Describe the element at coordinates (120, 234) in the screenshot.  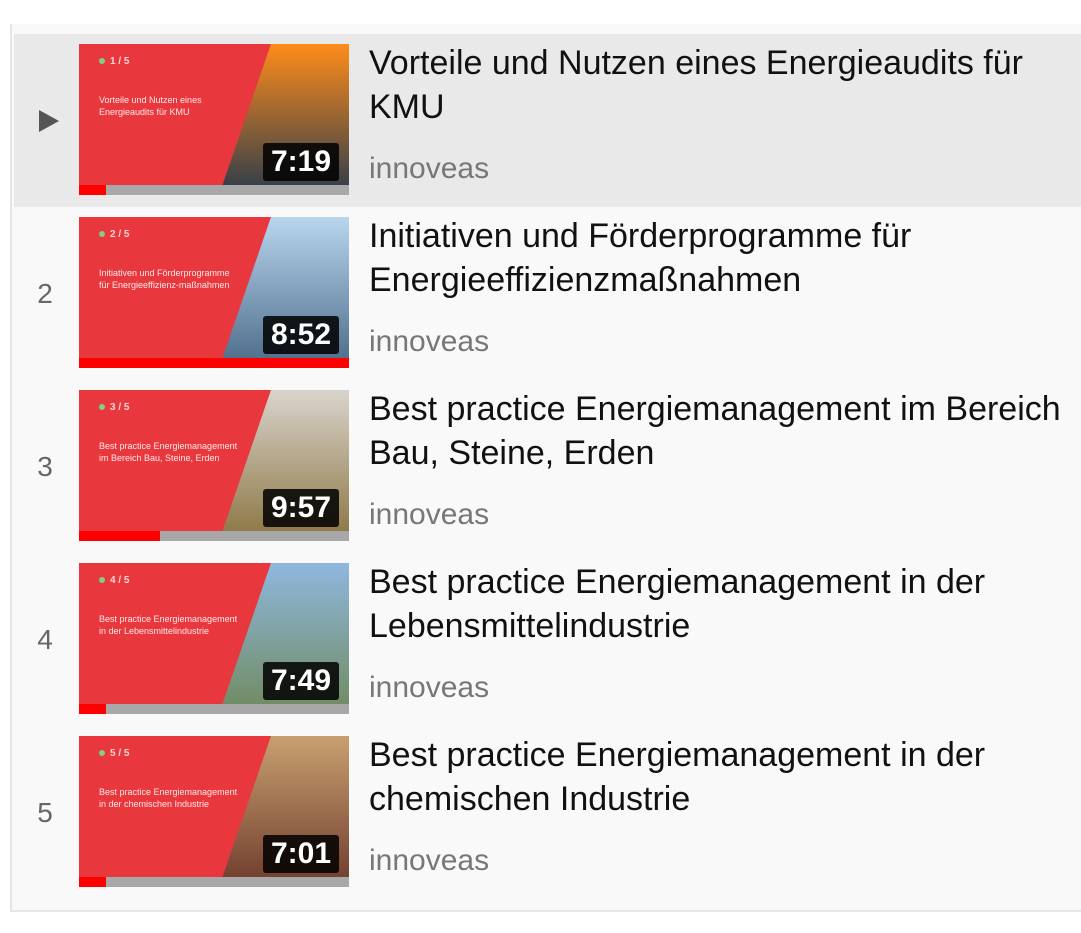
I see `thumbnail-counter-text: 2 / 5` at that location.